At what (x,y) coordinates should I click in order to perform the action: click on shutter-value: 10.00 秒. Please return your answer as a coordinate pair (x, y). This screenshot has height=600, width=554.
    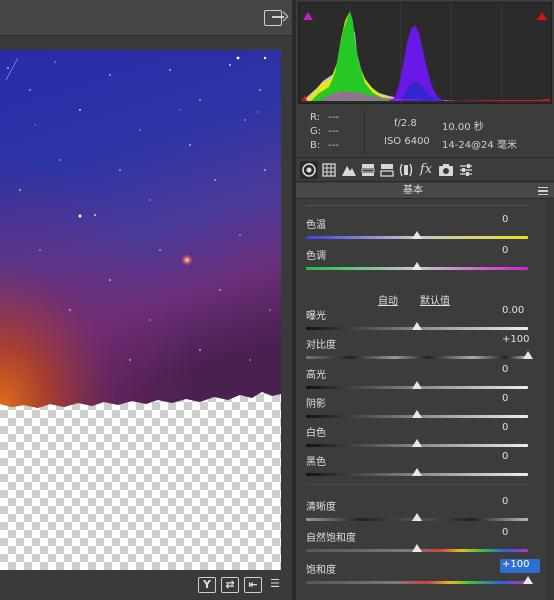
    Looking at the image, I should click on (463, 127).